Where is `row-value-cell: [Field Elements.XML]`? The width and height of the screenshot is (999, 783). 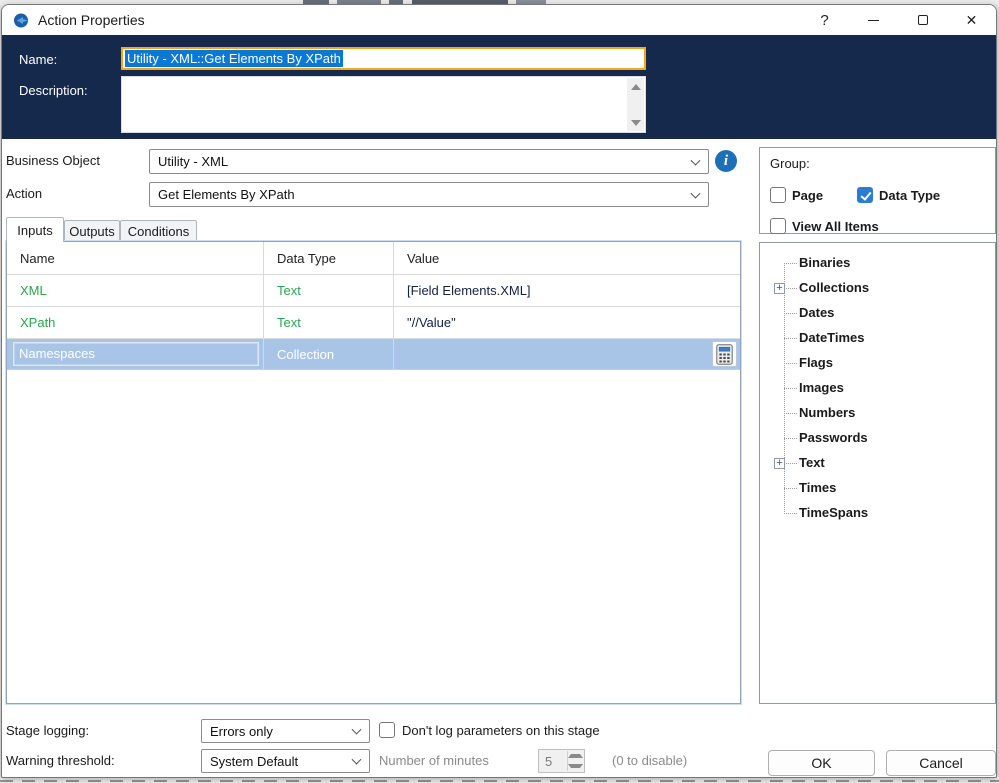
row-value-cell: [Field Elements.XML] is located at coordinates (567, 290).